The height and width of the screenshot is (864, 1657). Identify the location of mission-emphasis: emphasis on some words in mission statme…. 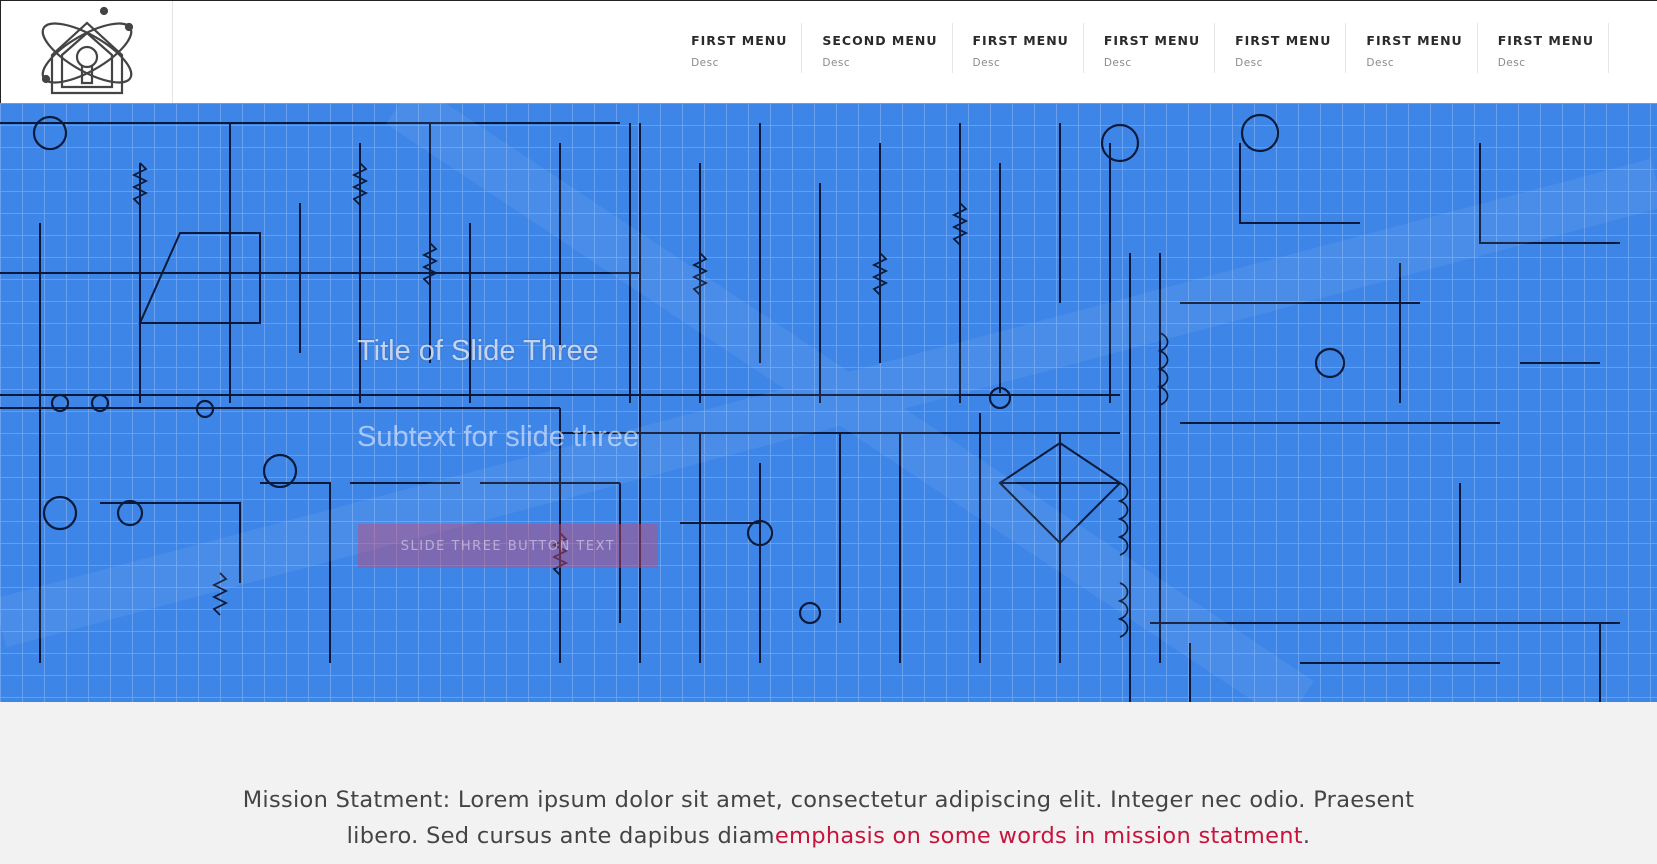
(1038, 836).